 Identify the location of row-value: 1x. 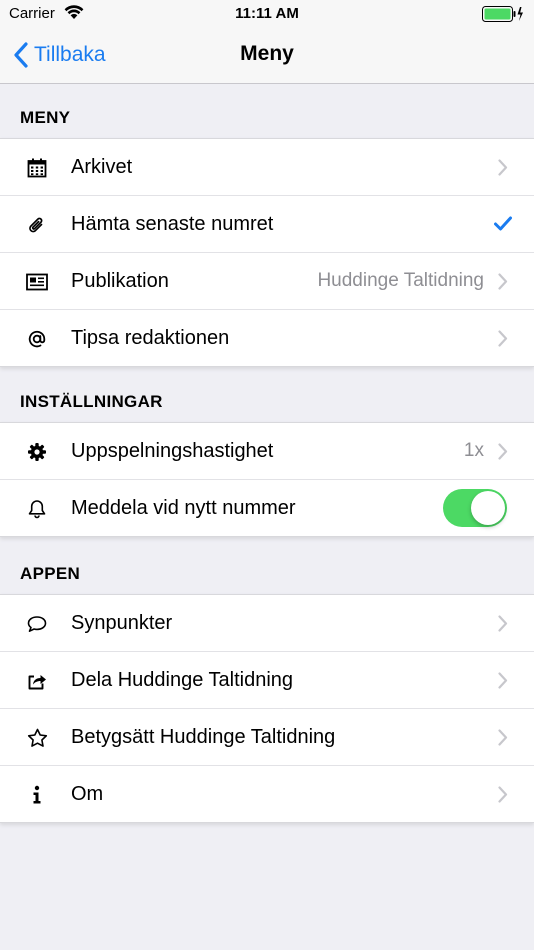
(473, 450).